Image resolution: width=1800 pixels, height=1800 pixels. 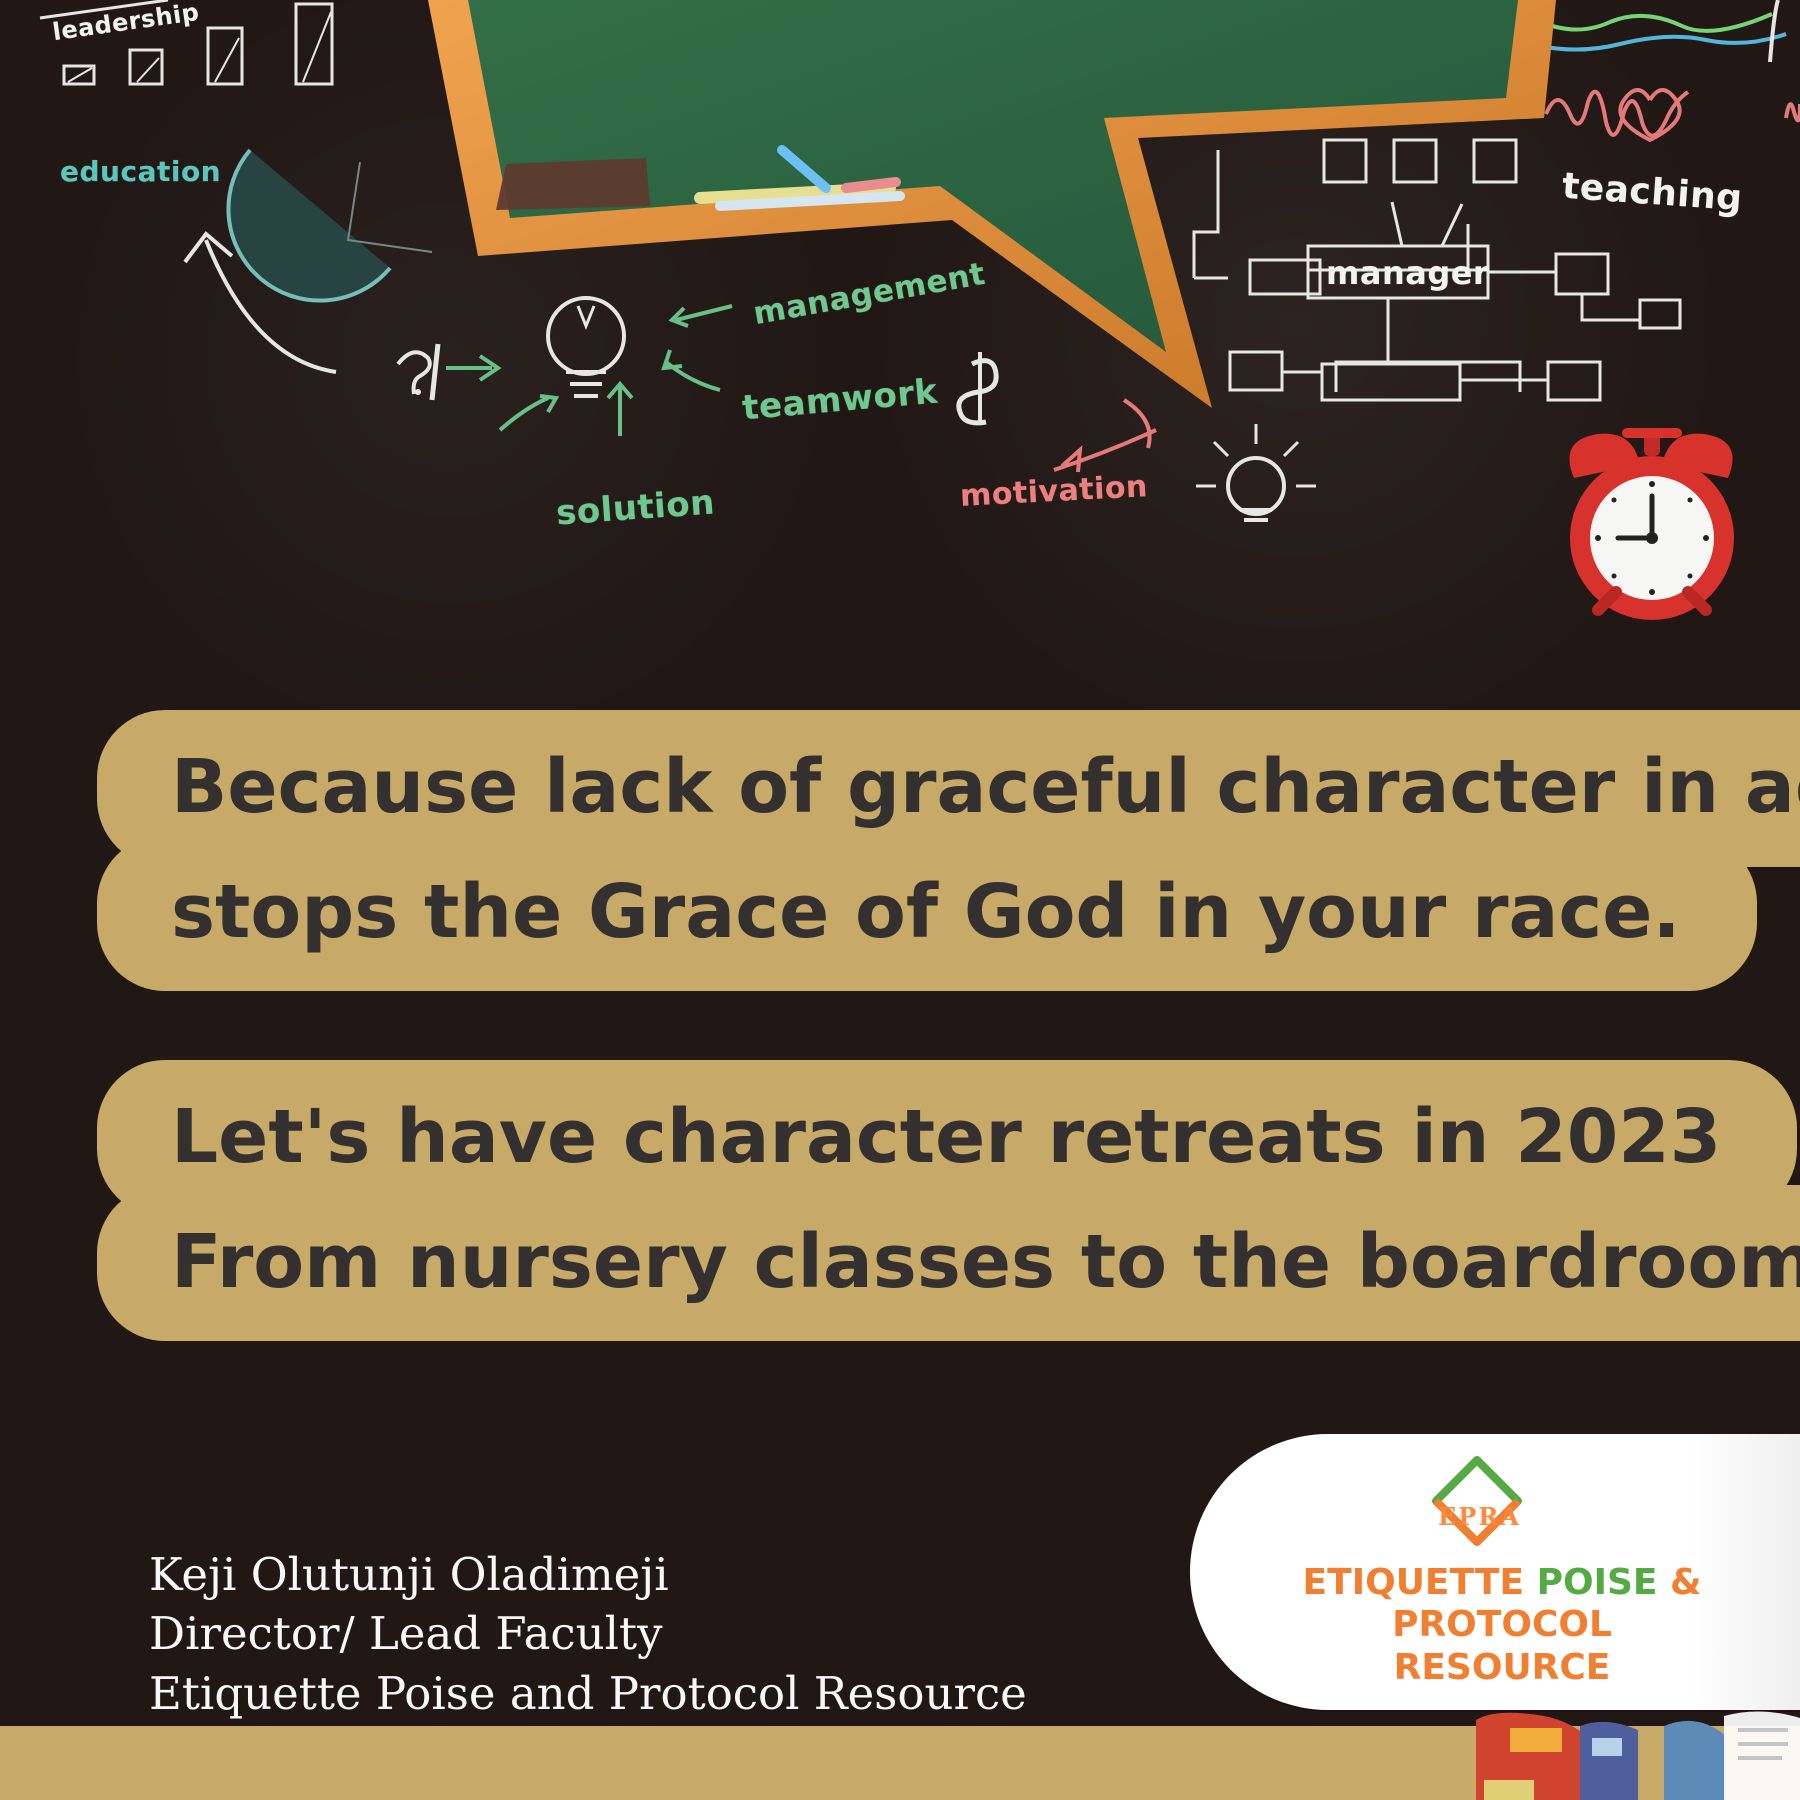 I want to click on chalk-label-manager: manager, so click(x=1408, y=273).